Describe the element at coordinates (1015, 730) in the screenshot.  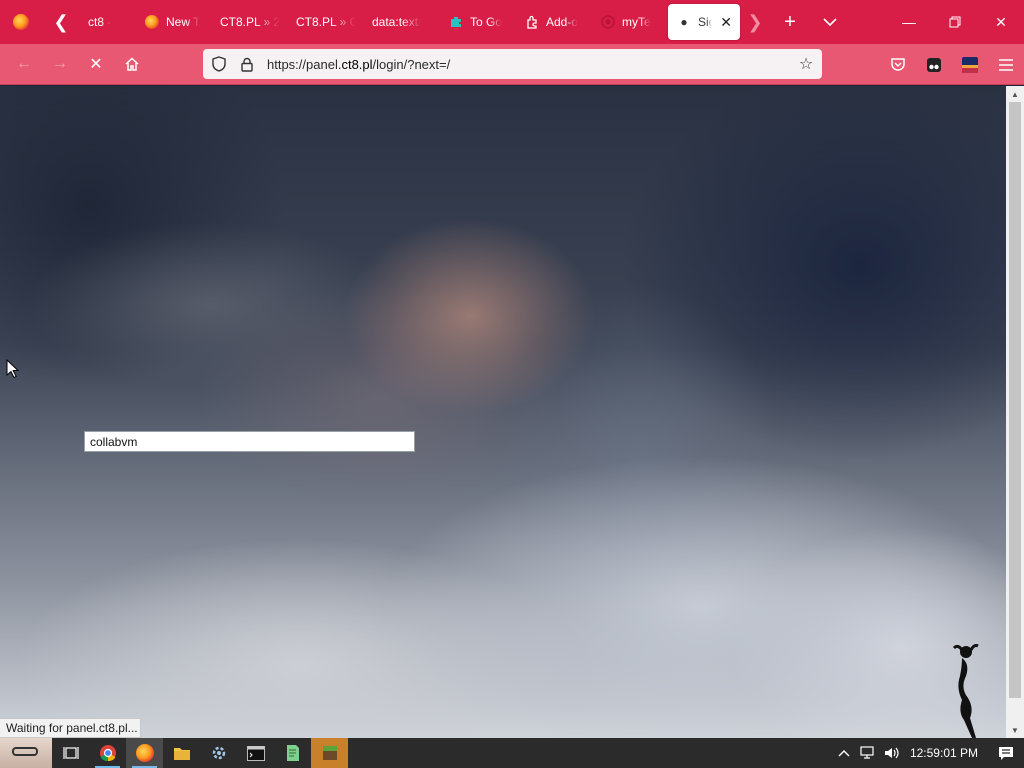
I see `scroll-down-icon: ▼` at that location.